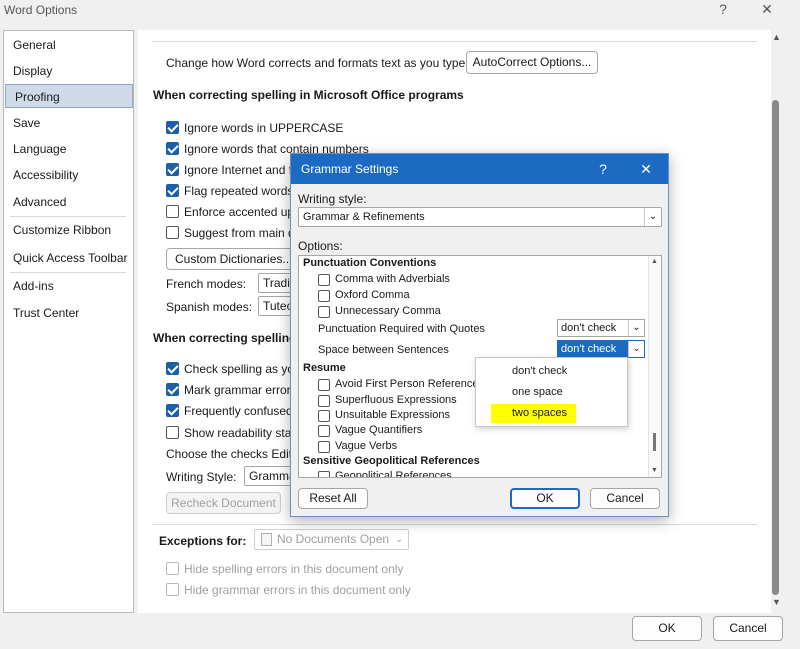  What do you see at coordinates (379, 430) in the screenshot?
I see `vague-quantifiers-label: Vague Quantifiers` at bounding box center [379, 430].